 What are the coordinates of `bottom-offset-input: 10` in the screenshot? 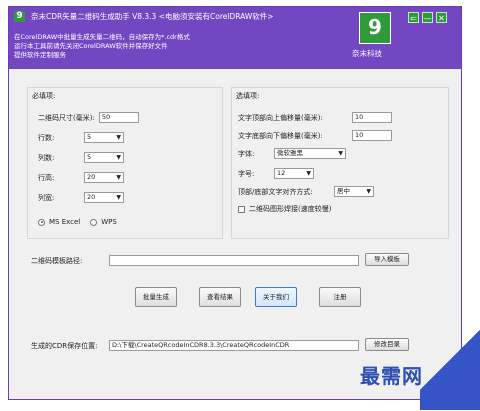 It's located at (372, 135).